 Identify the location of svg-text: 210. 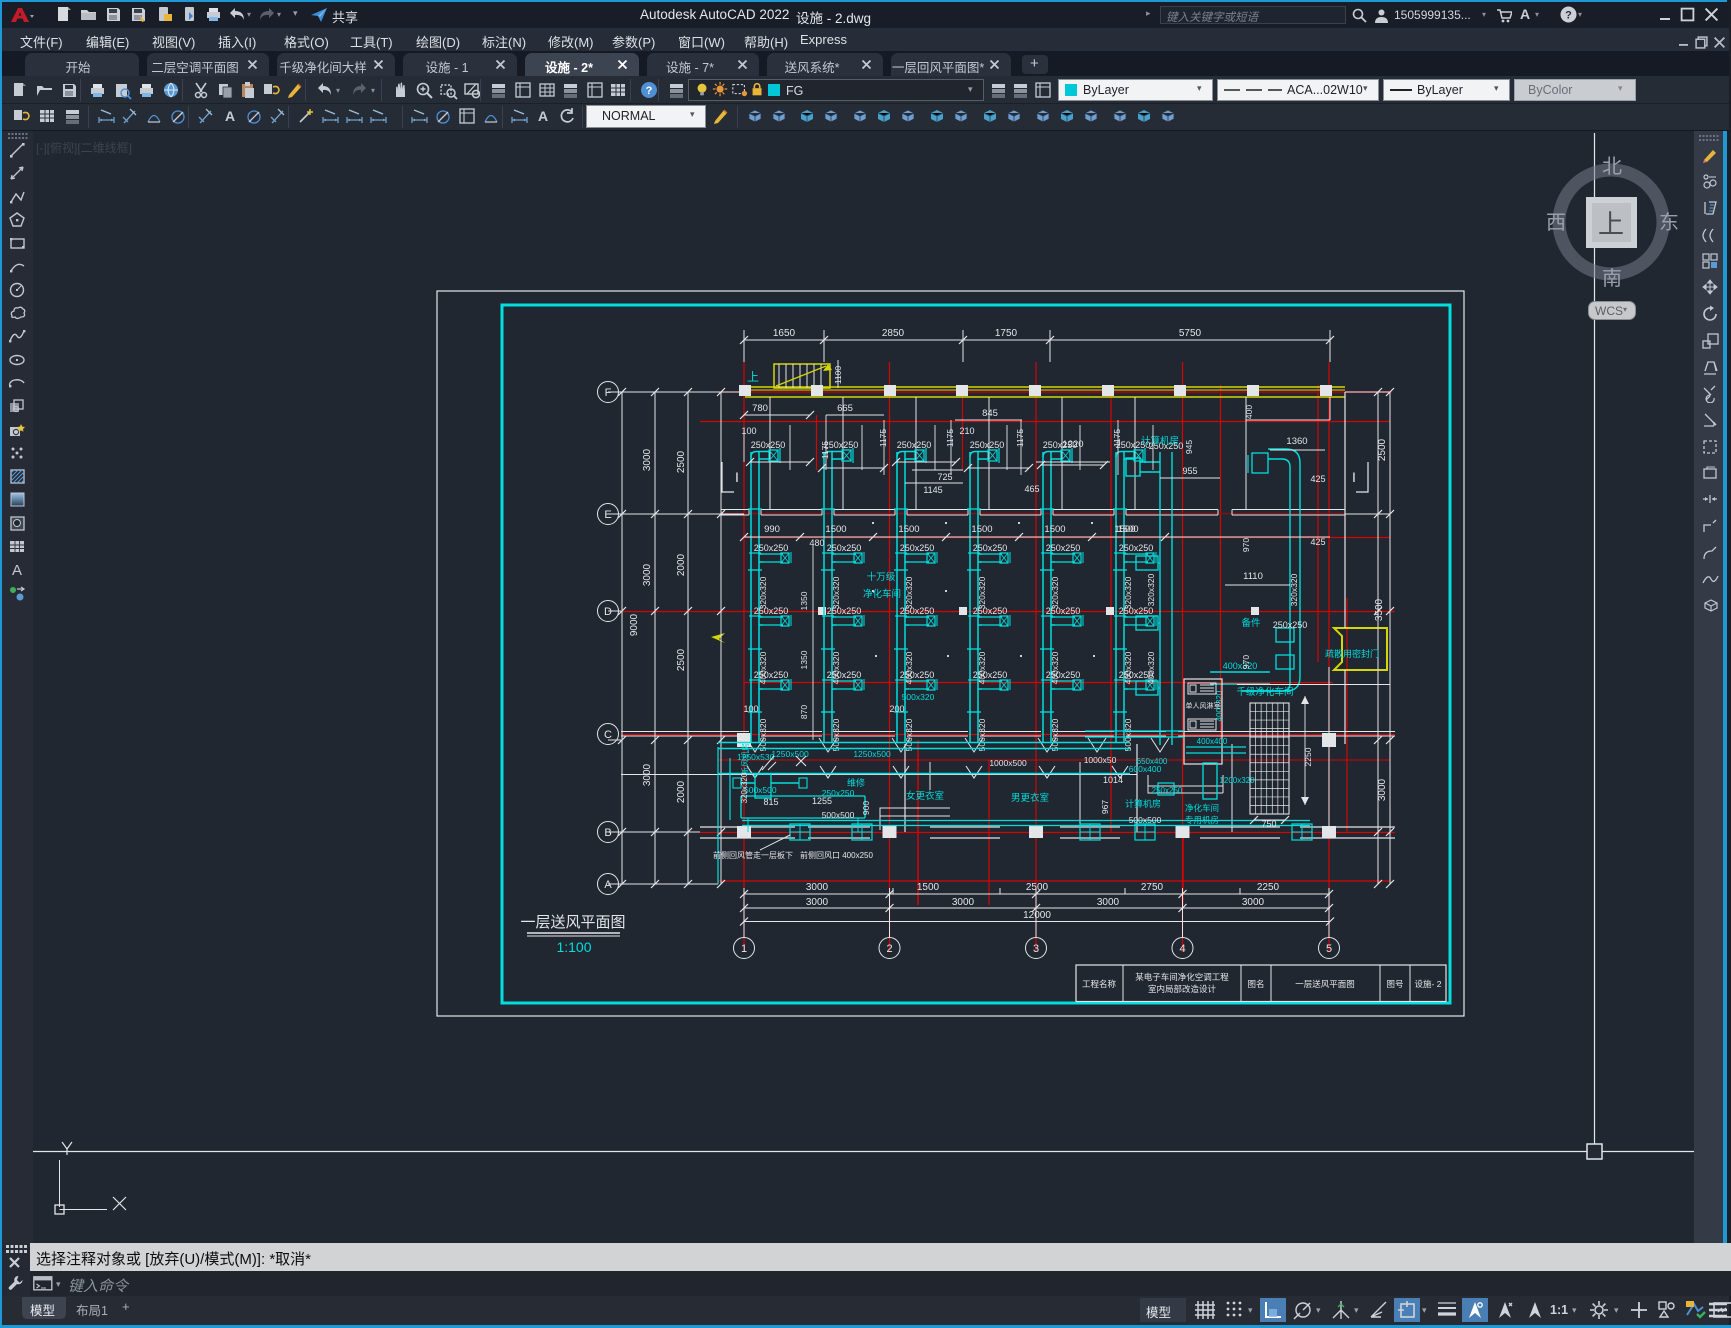
(966, 431).